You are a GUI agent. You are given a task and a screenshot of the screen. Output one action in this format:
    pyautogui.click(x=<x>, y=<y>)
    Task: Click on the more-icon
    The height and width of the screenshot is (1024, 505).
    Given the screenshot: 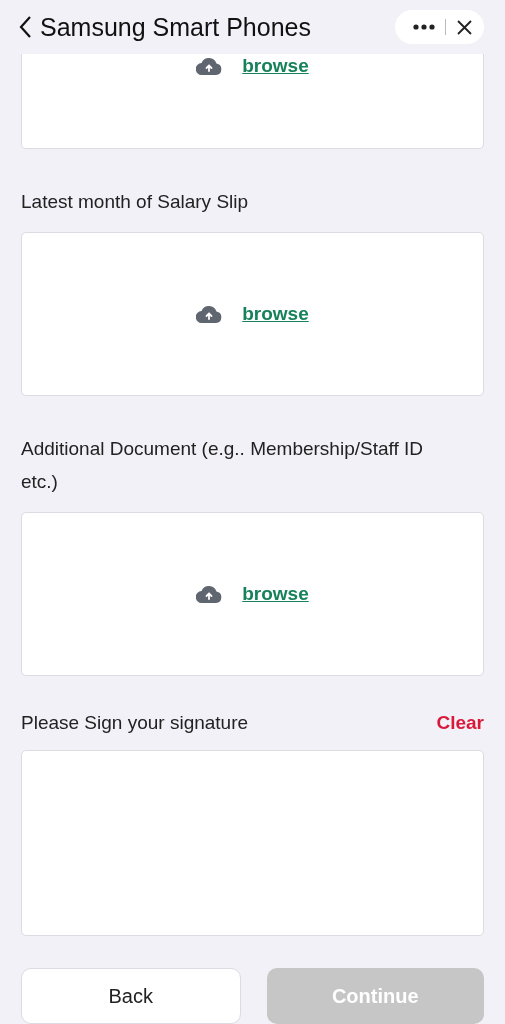 What is the action you would take?
    pyautogui.click(x=424, y=27)
    